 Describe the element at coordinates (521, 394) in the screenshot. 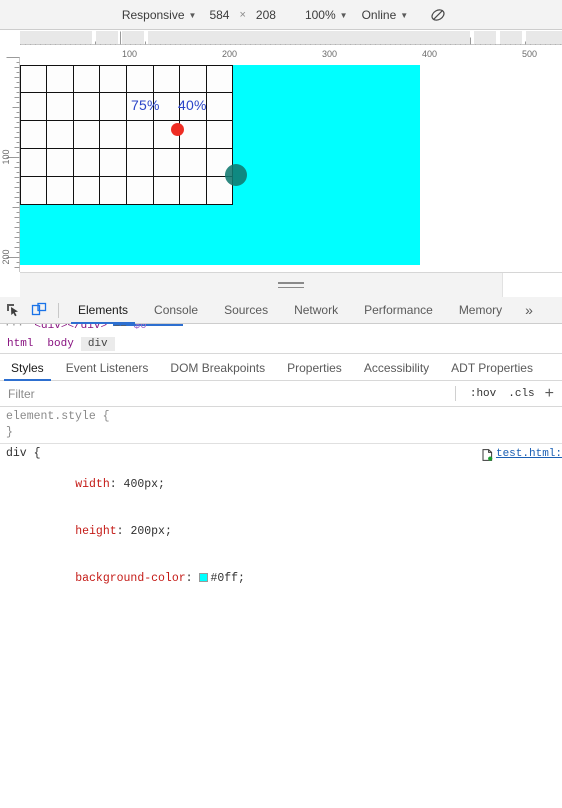

I see `cls-toggle-button: .cls` at that location.